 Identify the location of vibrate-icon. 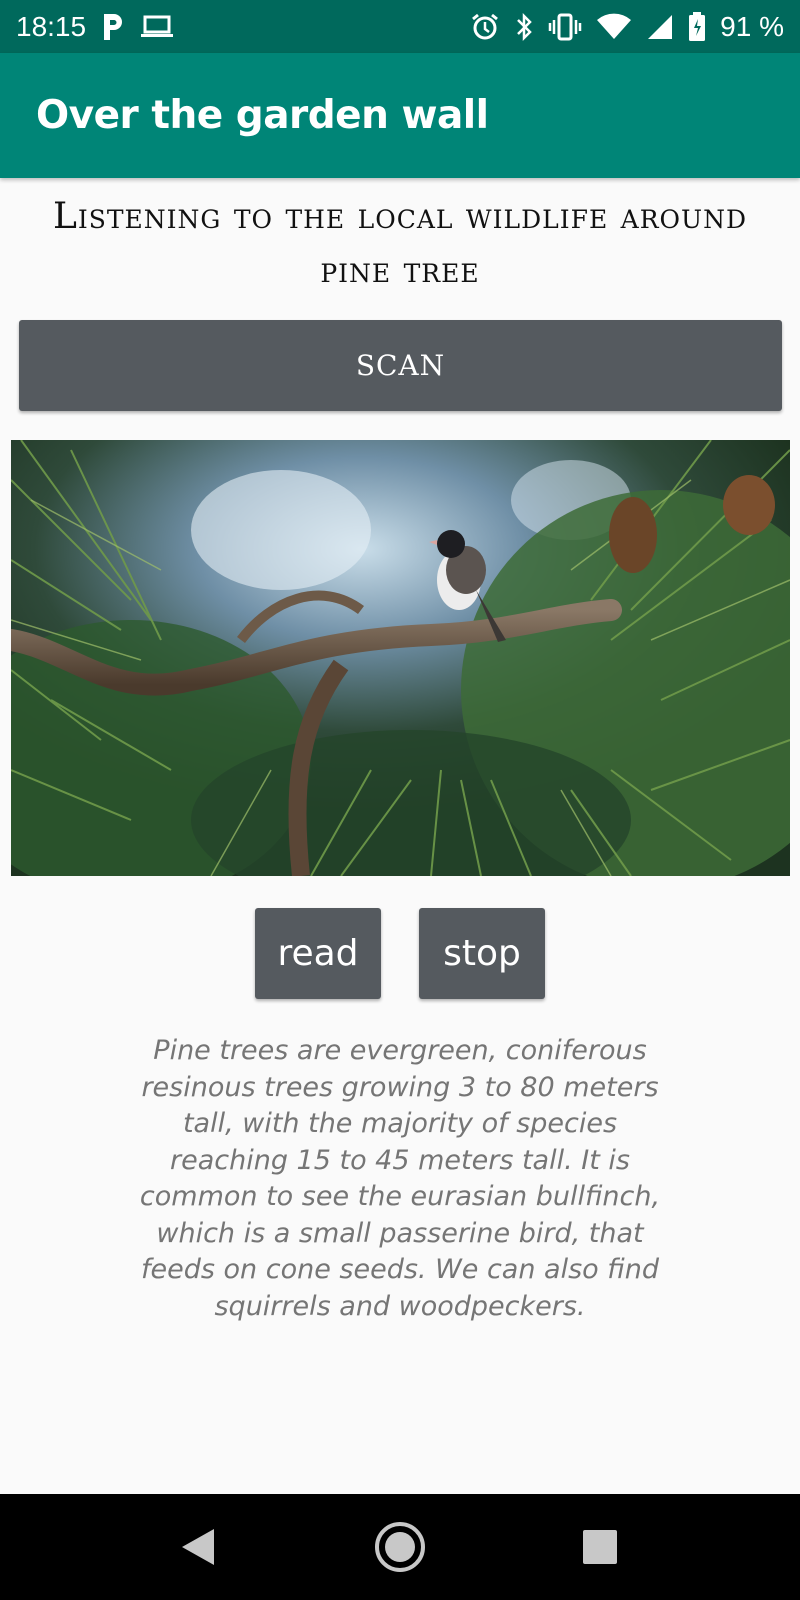
(565, 27).